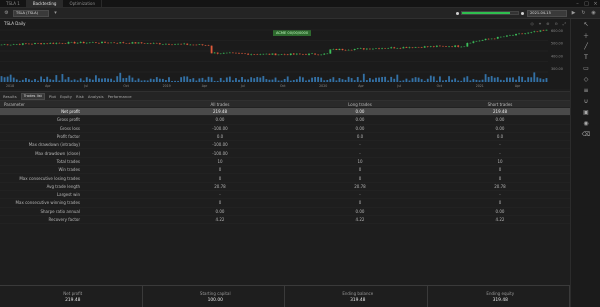 The height and width of the screenshot is (307, 600). What do you see at coordinates (285, 212) in the screenshot?
I see `table-row: Sharpe ratio annual 0.00 0.00 0.00` at bounding box center [285, 212].